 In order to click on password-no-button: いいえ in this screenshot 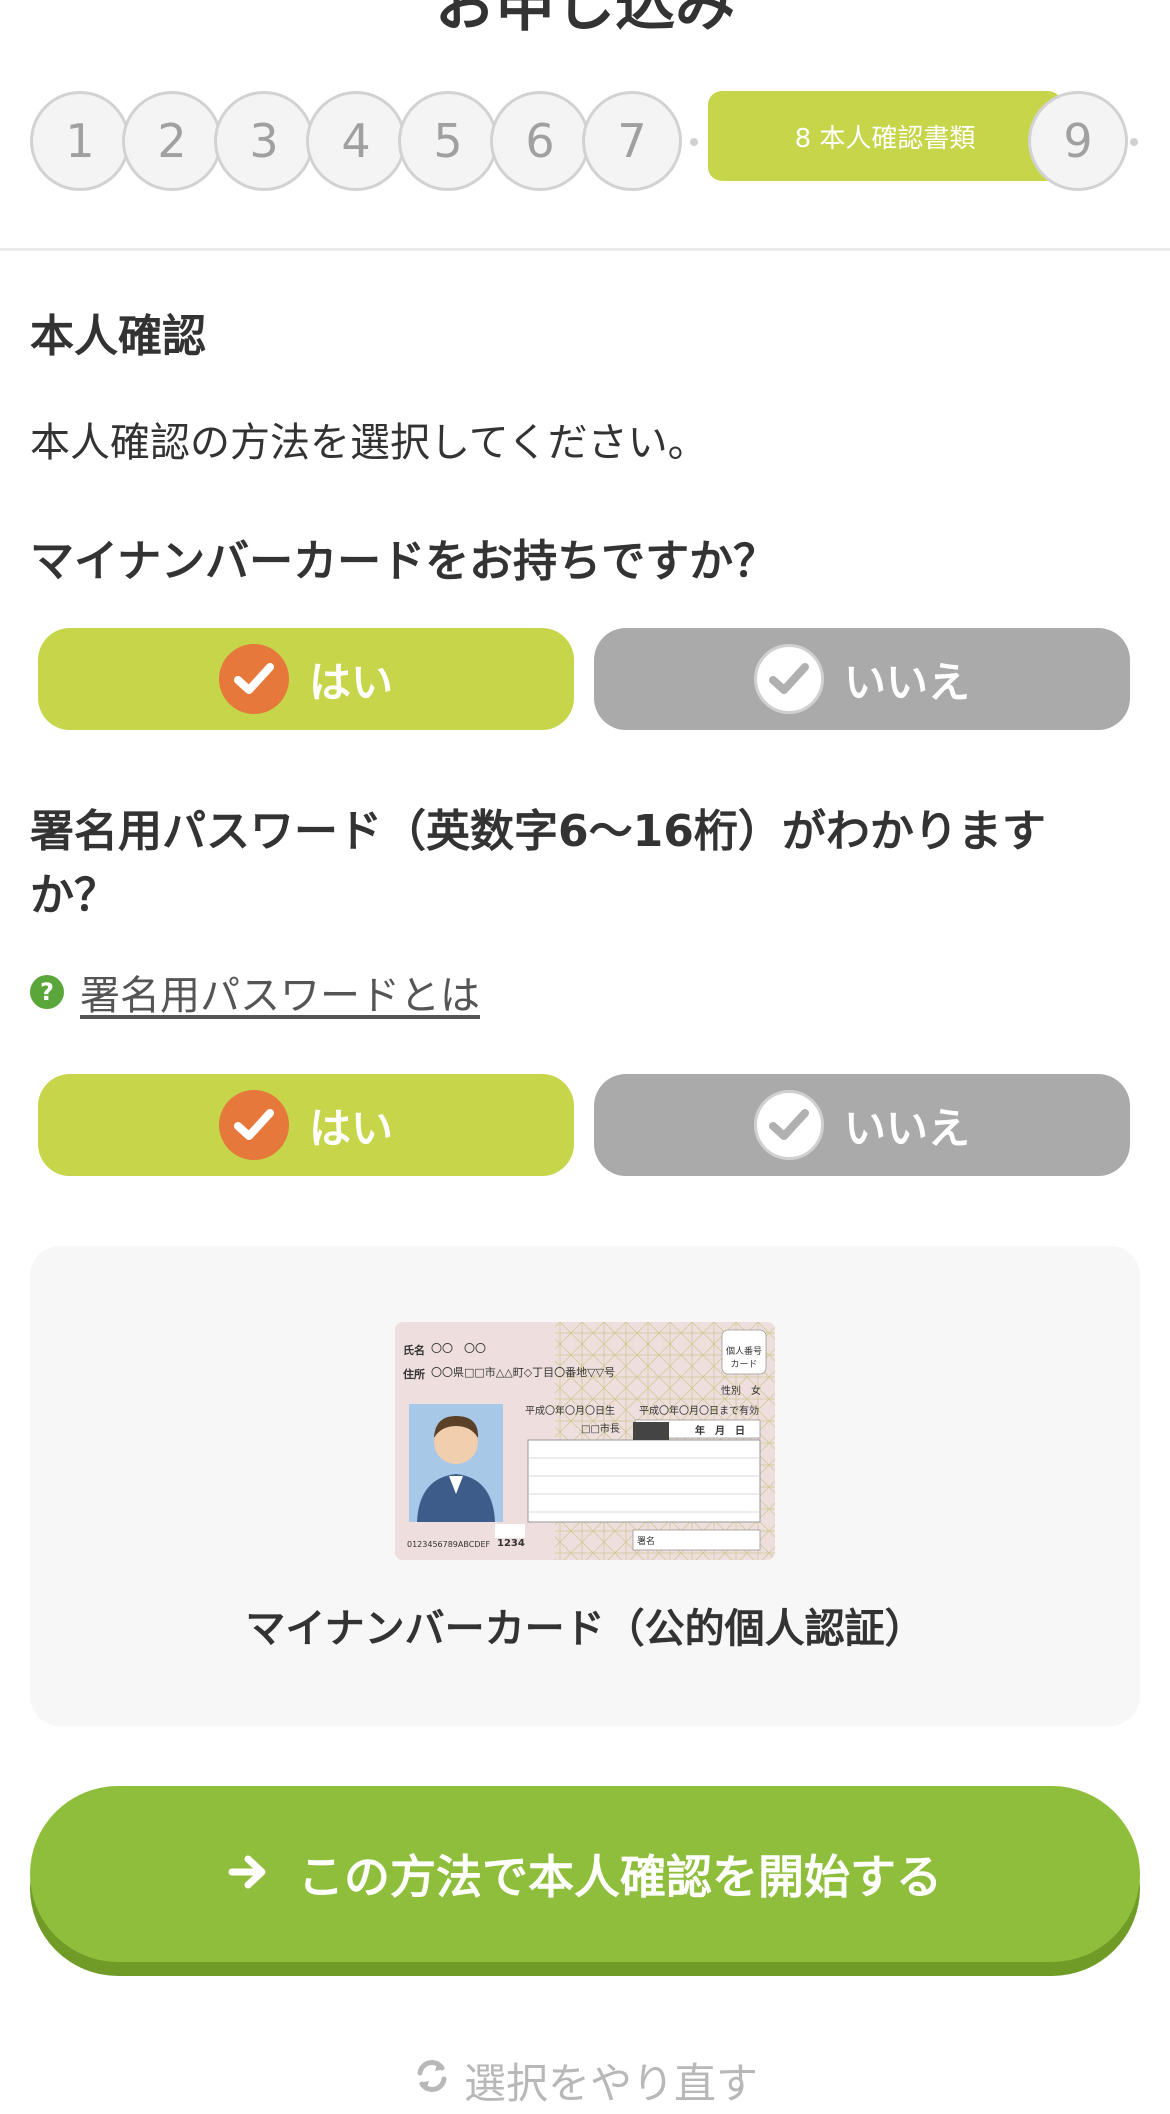, I will do `click(862, 1125)`.